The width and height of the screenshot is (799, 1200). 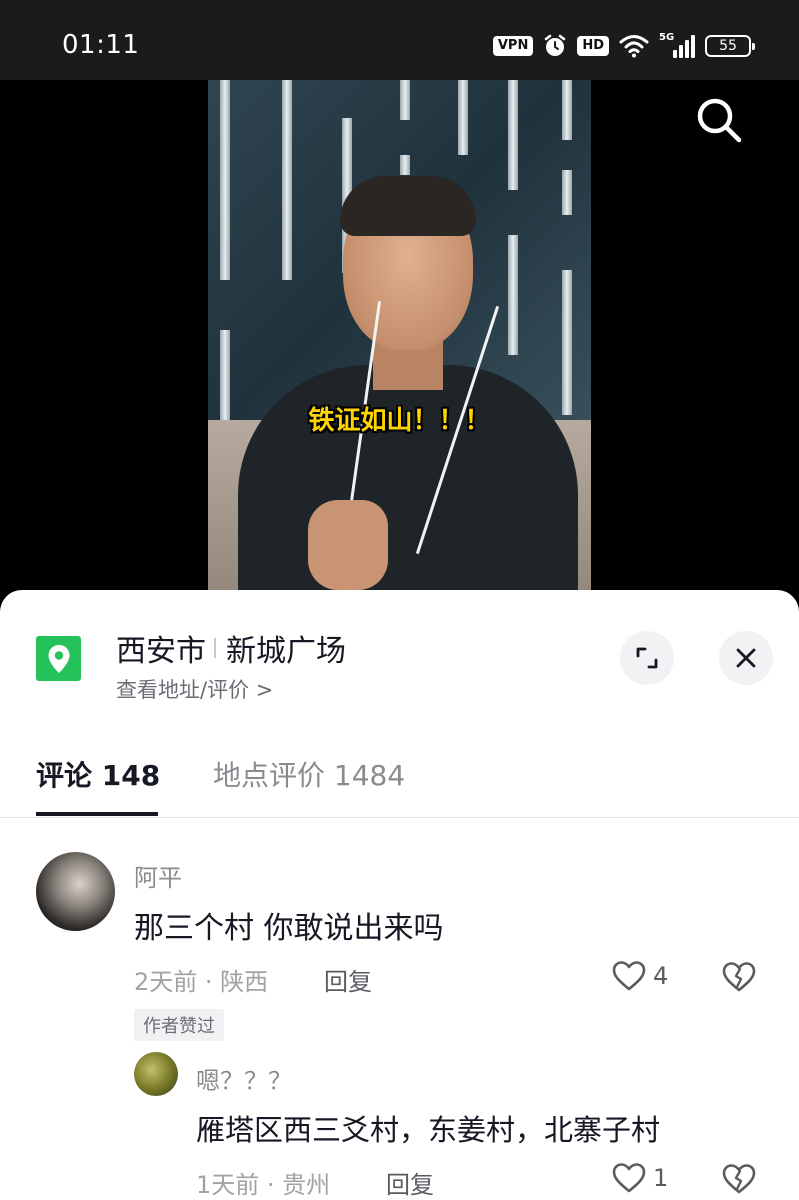 I want to click on battery-level: 55, so click(x=728, y=46).